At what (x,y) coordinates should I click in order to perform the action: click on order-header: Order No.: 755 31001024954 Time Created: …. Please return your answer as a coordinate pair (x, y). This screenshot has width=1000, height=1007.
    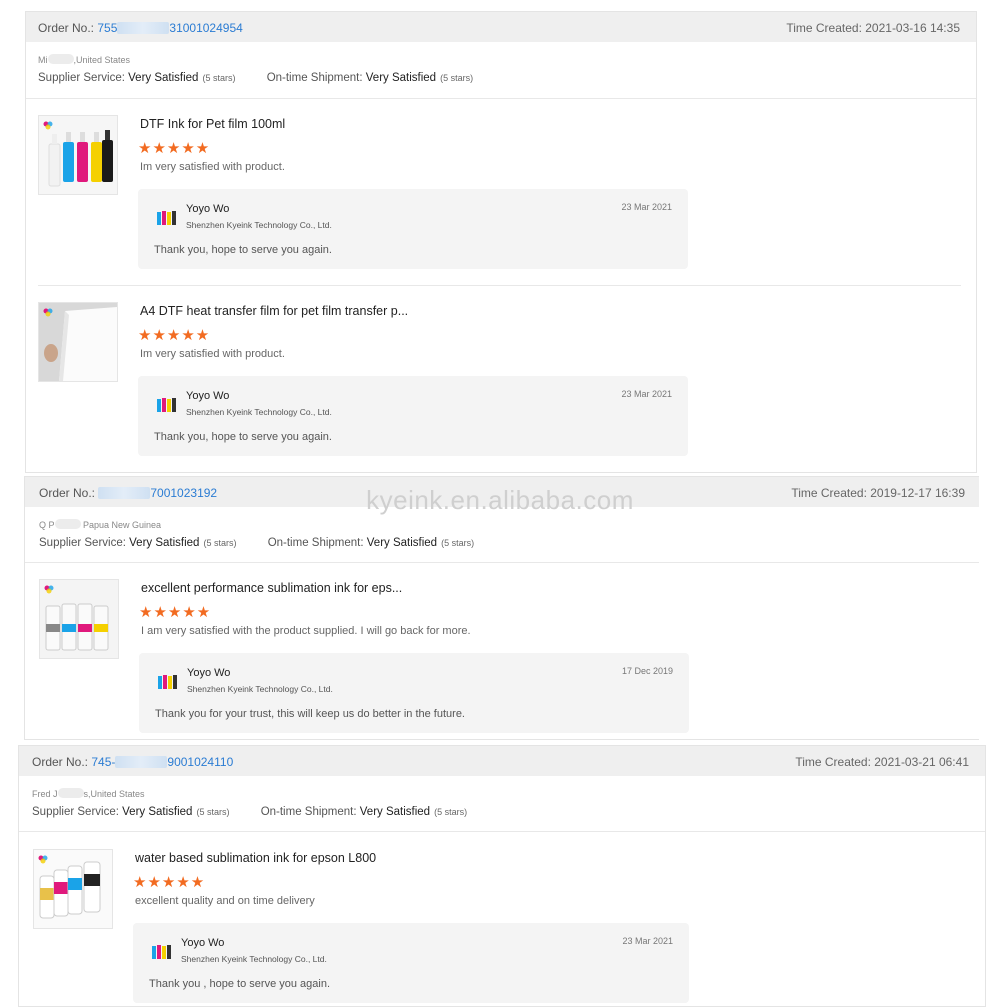
    Looking at the image, I should click on (501, 27).